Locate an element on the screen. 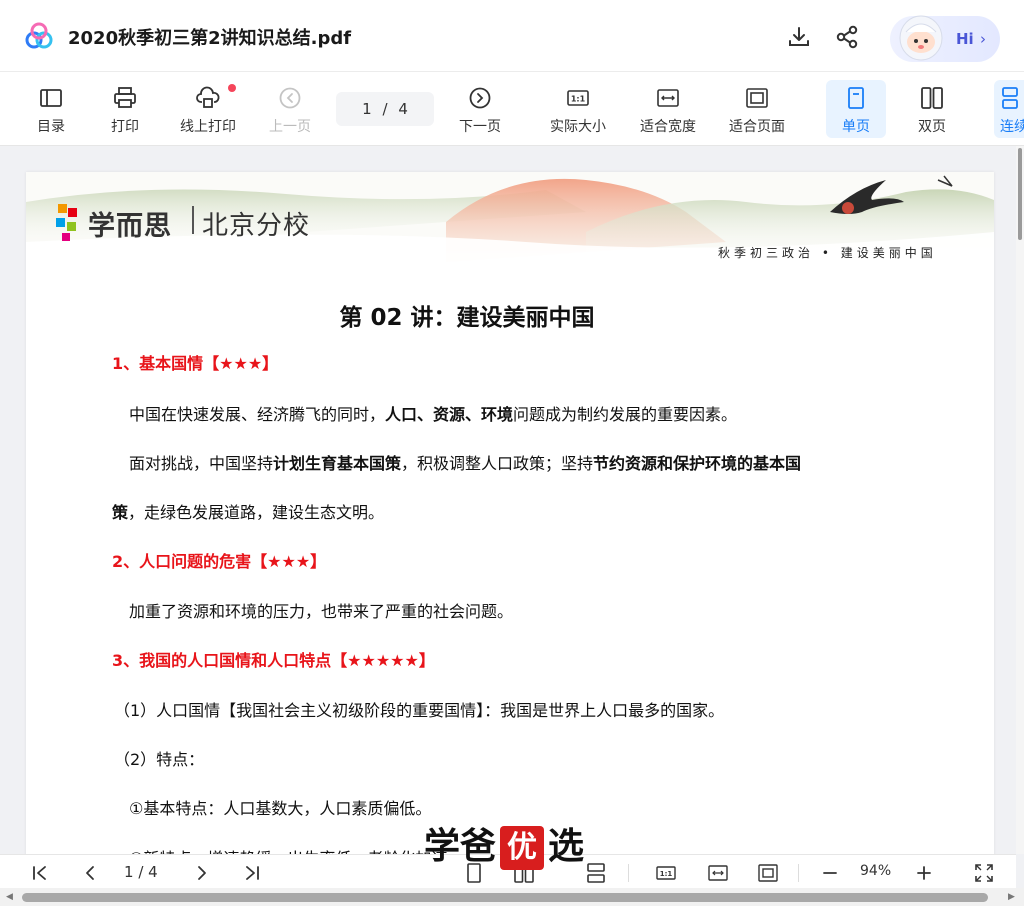  brand-divider is located at coordinates (193, 220).